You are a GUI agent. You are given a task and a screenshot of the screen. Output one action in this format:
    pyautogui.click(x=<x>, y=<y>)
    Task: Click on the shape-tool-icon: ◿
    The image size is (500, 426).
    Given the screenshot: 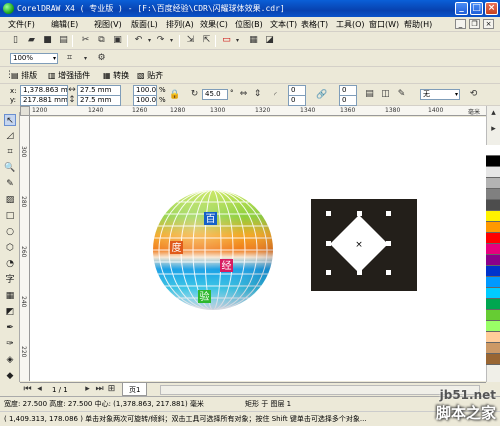 What is the action you would take?
    pyautogui.click(x=10, y=136)
    